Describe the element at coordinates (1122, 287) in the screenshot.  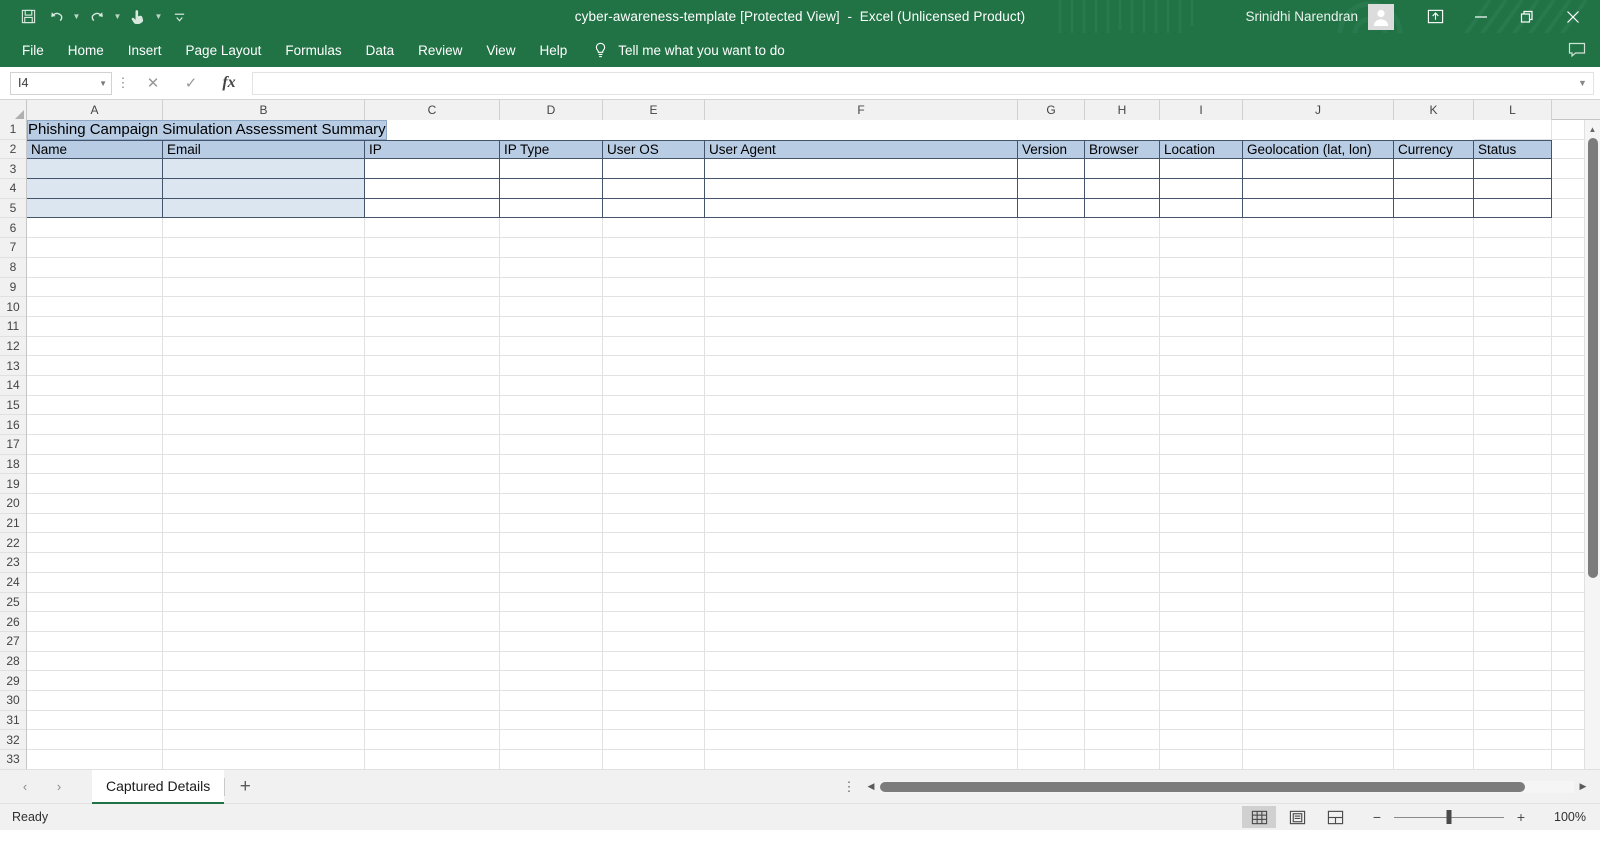
I see `cell-H9` at that location.